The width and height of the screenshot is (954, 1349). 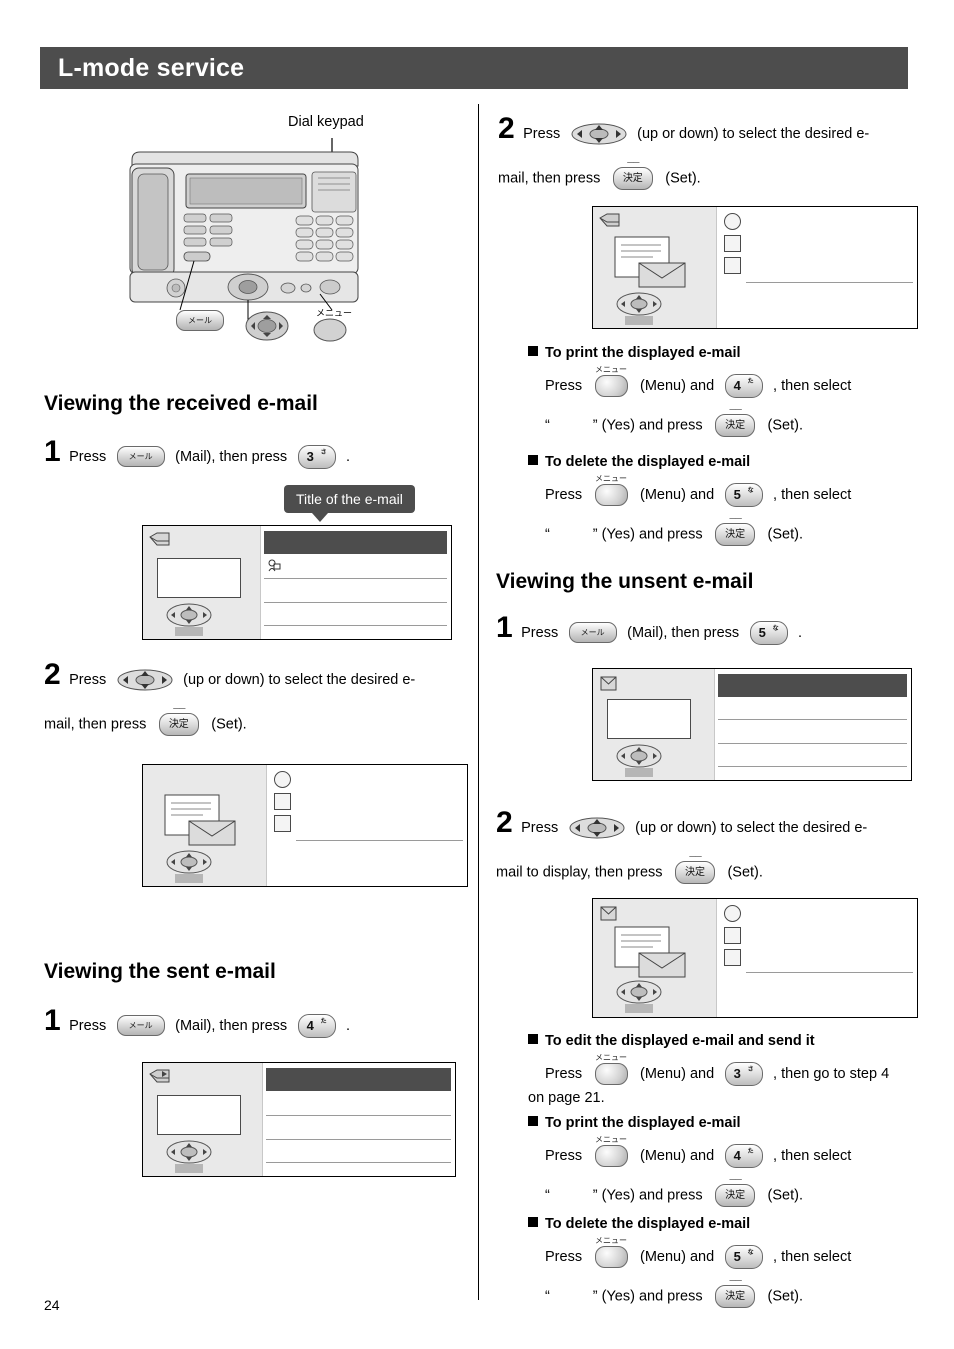 I want to click on figure-mail-key: メール, so click(x=200, y=320).